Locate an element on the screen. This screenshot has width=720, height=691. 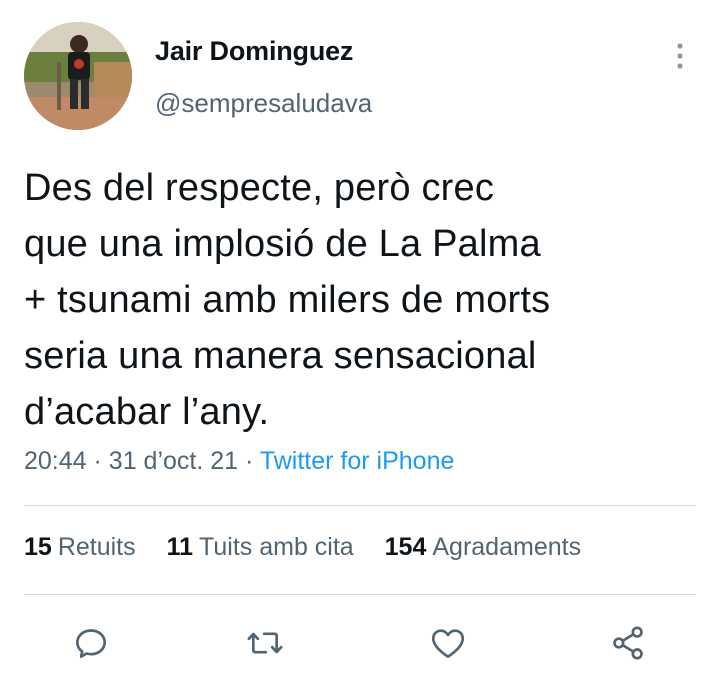
reply-button is located at coordinates (91, 643).